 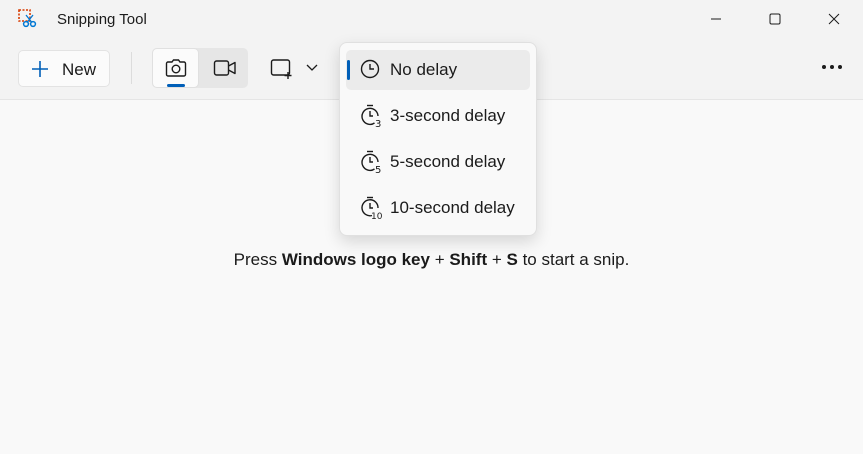 What do you see at coordinates (452, 207) in the screenshot?
I see `delay-option-label: 10-second delay` at bounding box center [452, 207].